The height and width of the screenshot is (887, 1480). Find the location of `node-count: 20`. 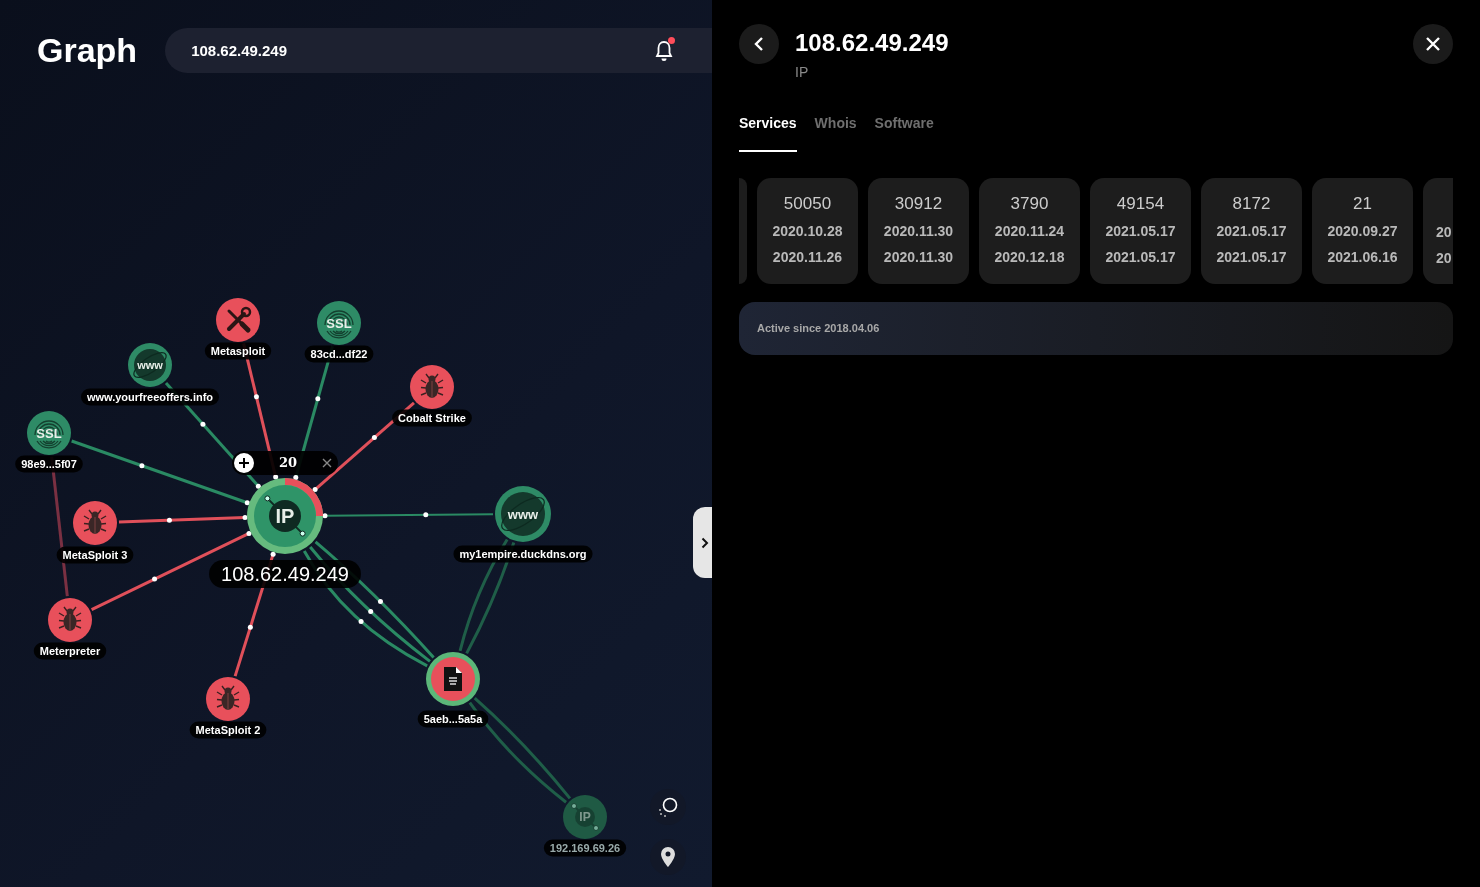

node-count: 20 is located at coordinates (288, 463).